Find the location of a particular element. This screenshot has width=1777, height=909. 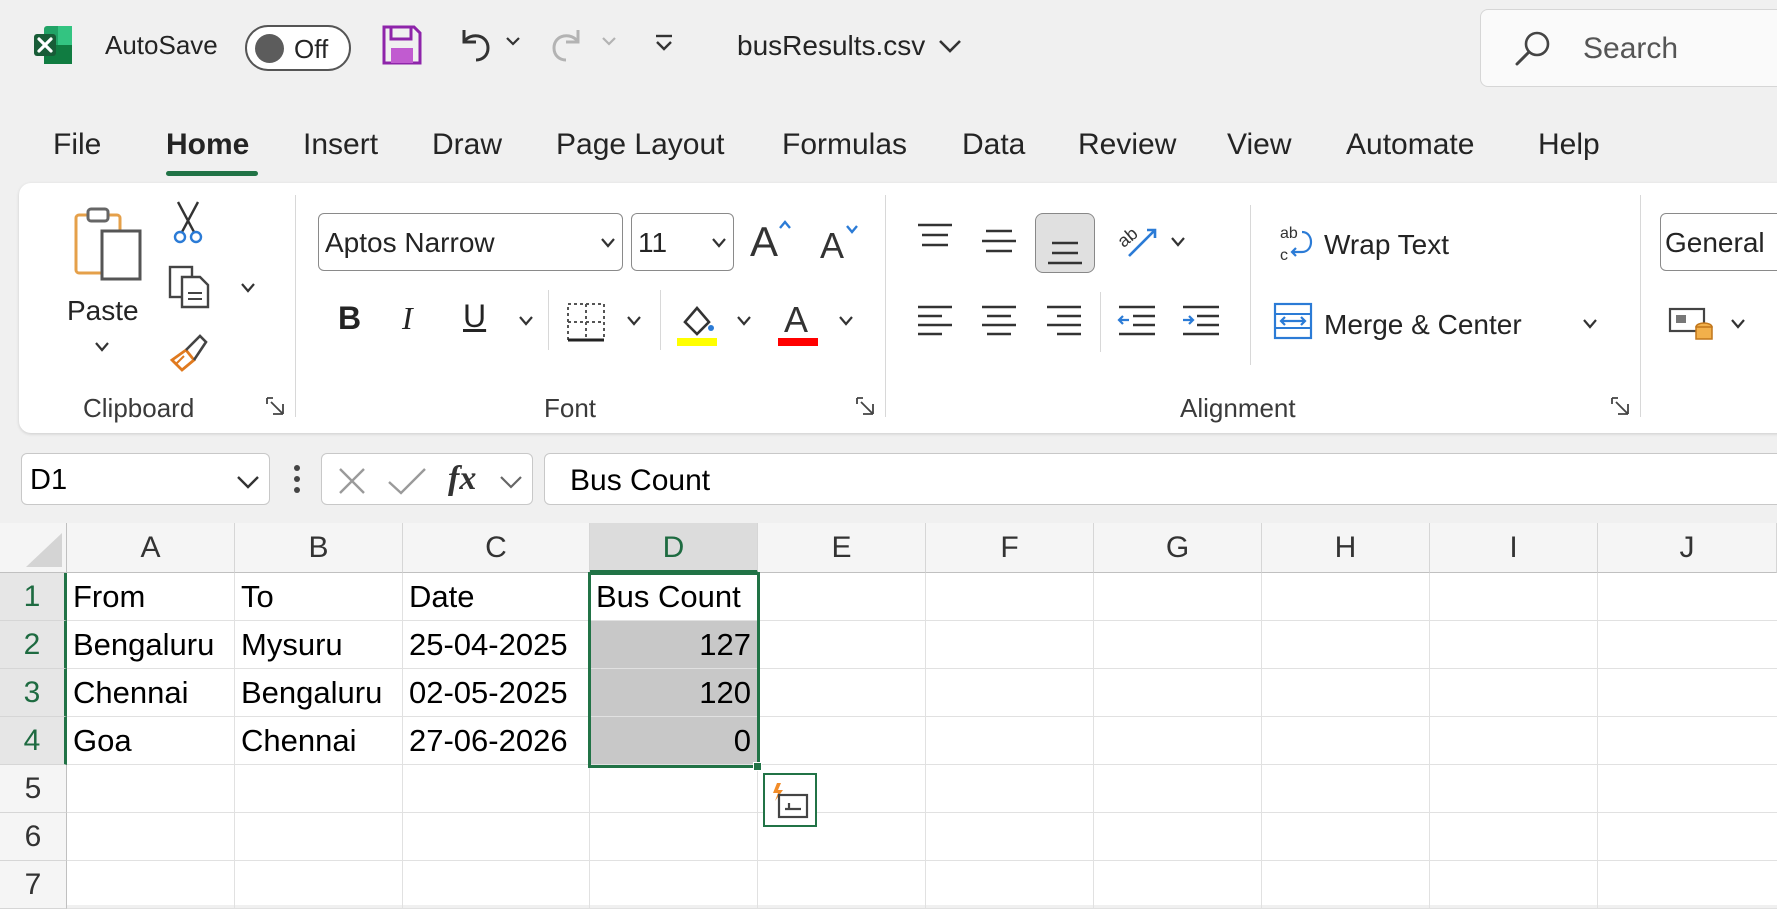

formula-input: Bus Count is located at coordinates (1160, 479).